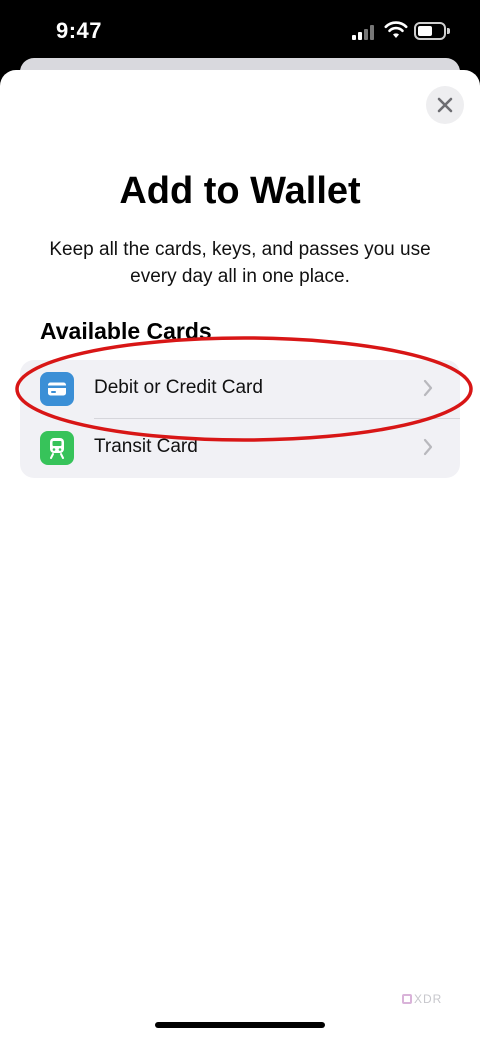 The image size is (480, 1039). I want to click on close-button, so click(445, 105).